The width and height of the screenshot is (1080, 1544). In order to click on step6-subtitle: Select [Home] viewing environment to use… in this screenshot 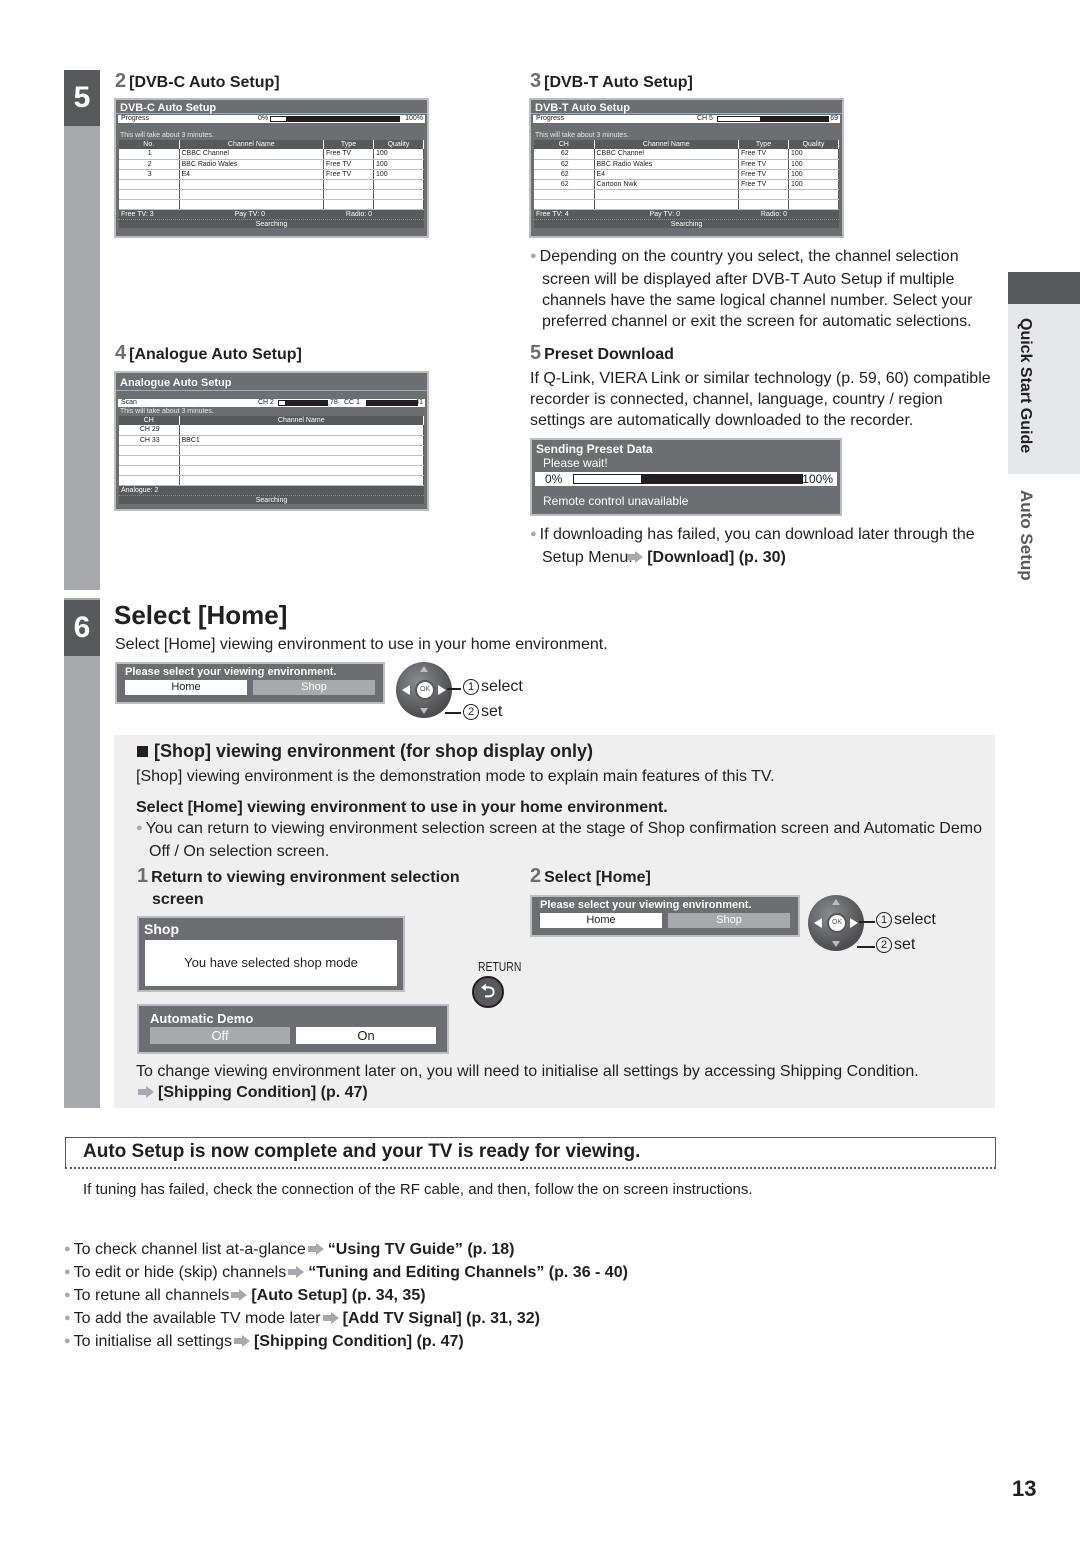, I will do `click(361, 644)`.